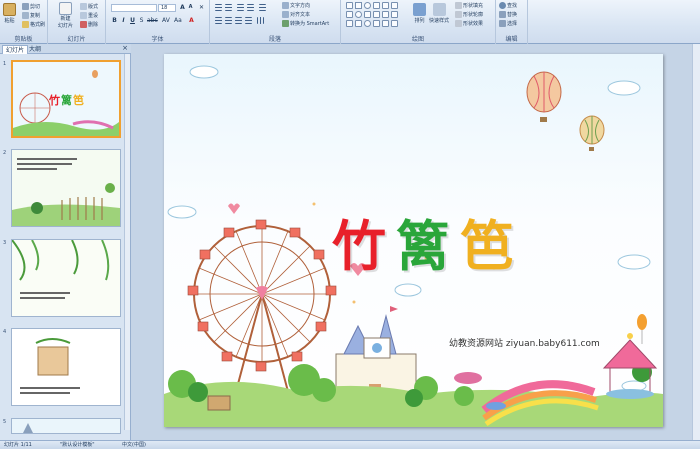  What do you see at coordinates (201, 7) in the screenshot?
I see `clear-format-button: ✕` at bounding box center [201, 7].